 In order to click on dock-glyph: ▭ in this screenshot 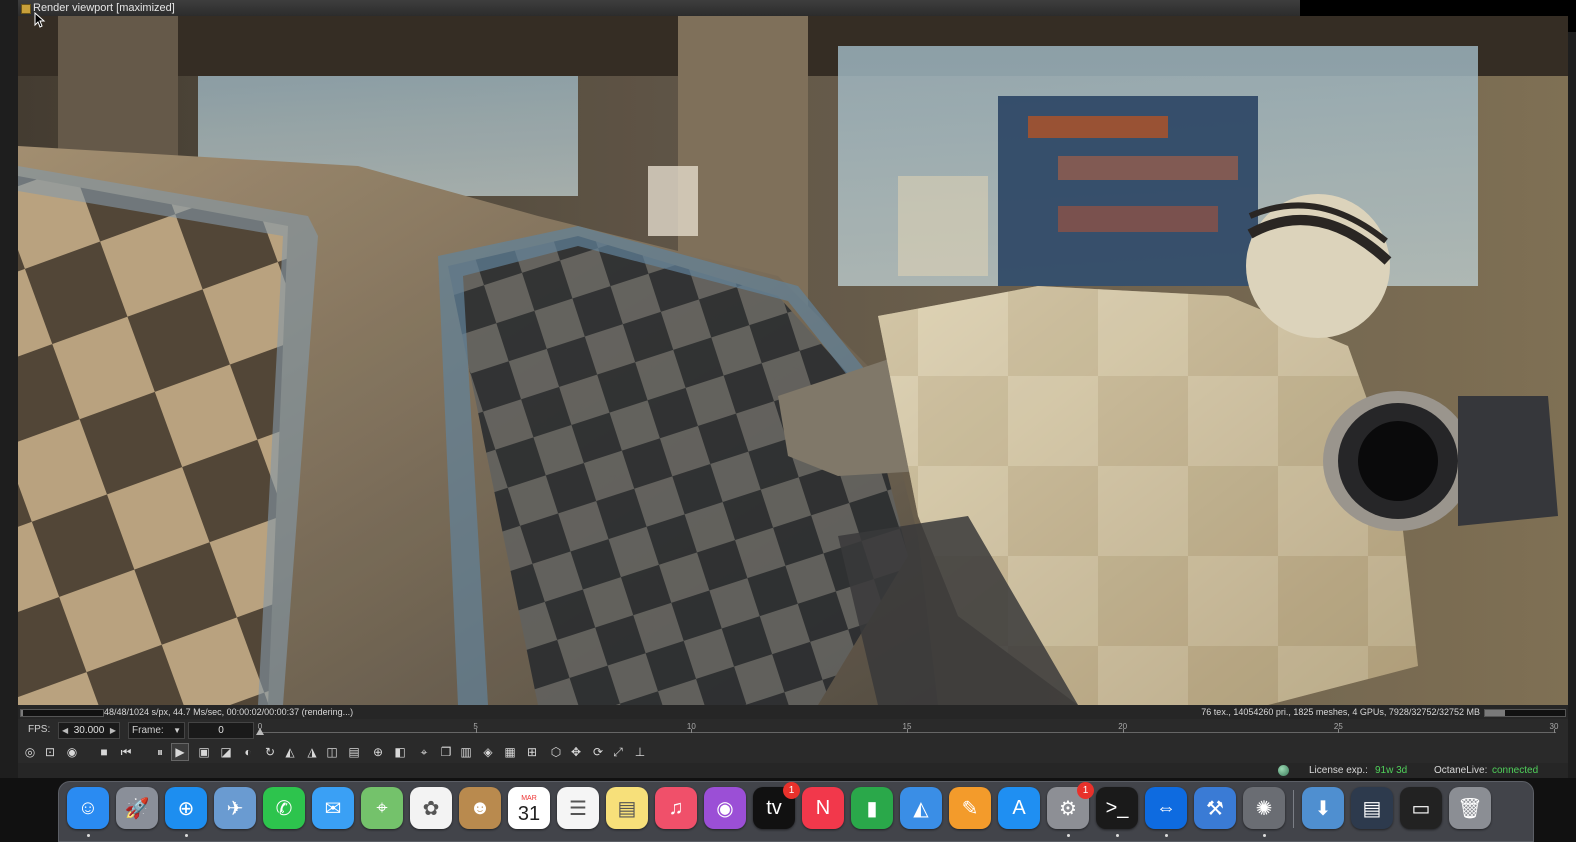, I will do `click(1421, 808)`.